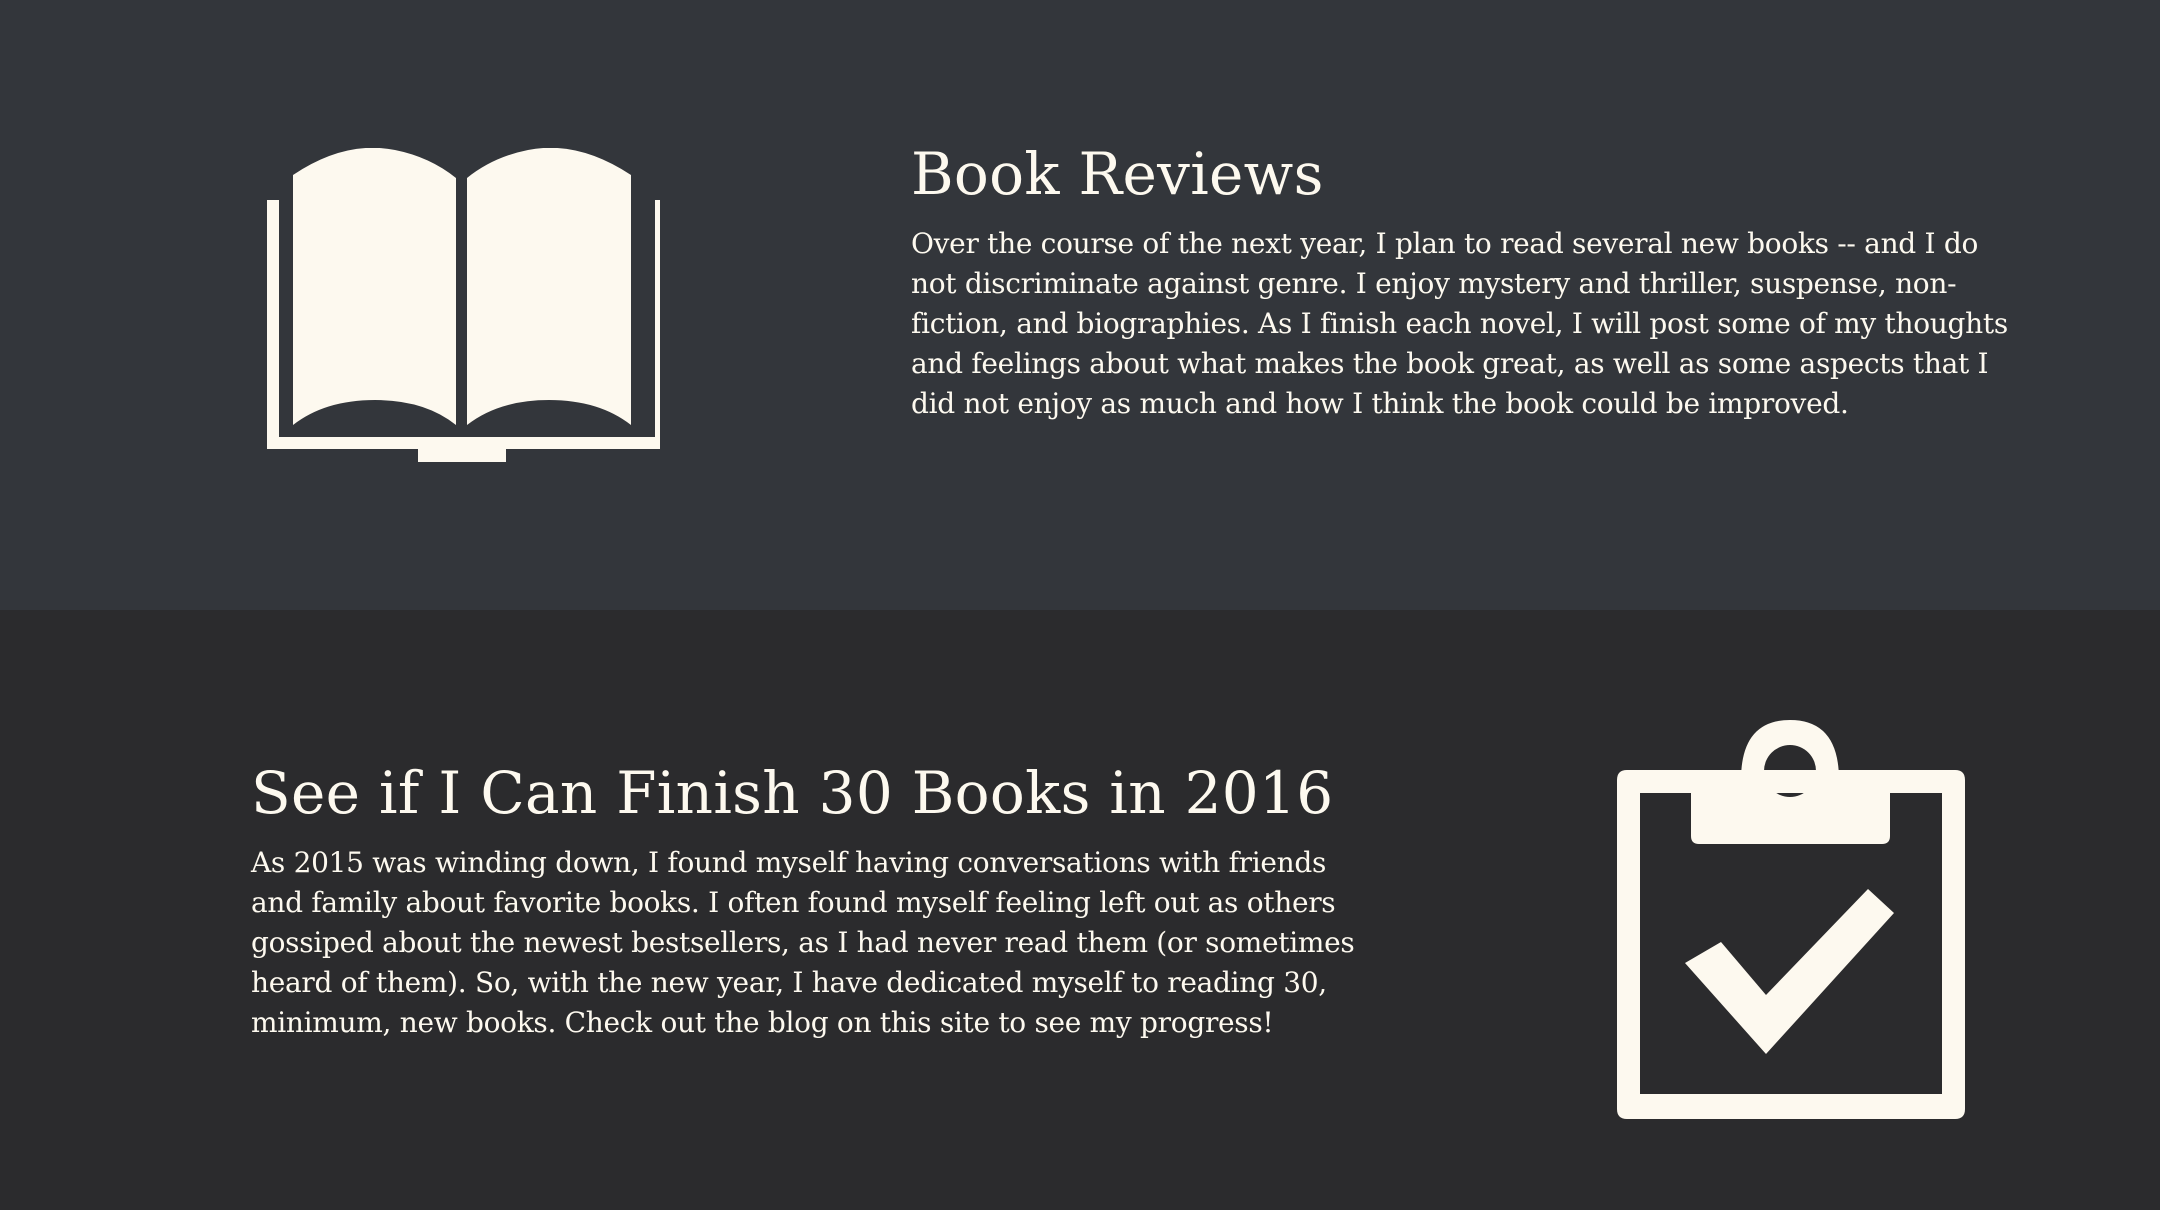 This screenshot has height=1210, width=2160. I want to click on reading-challenge-heading: See if I Can Finish 30 Books in 2016, so click(792, 793).